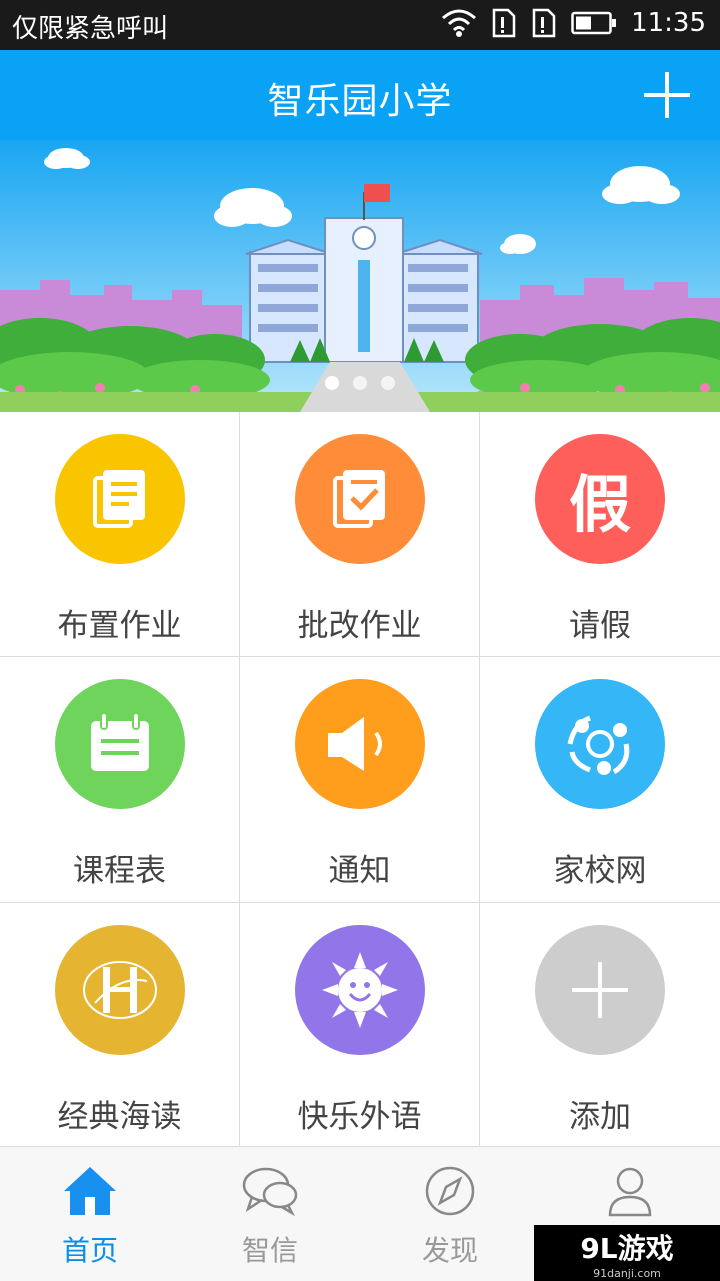  I want to click on carousel-indicator, so click(360, 383).